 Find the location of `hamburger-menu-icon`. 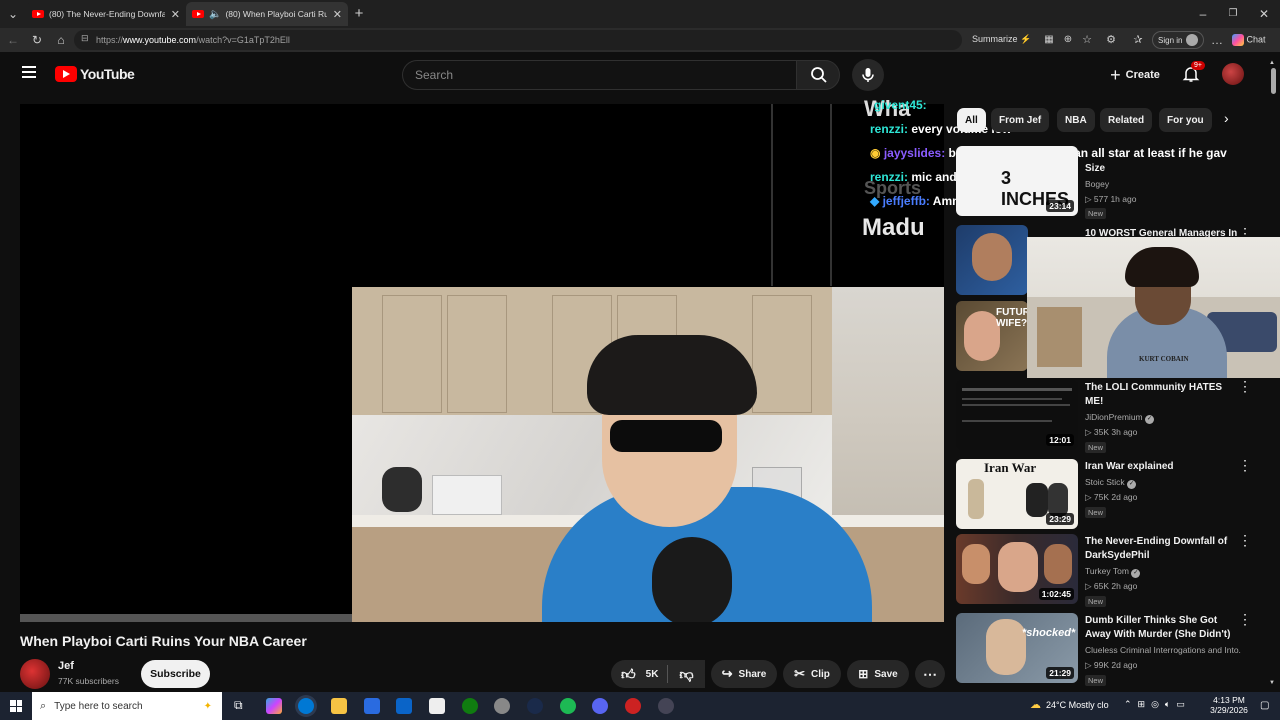

hamburger-menu-icon is located at coordinates (29, 72).